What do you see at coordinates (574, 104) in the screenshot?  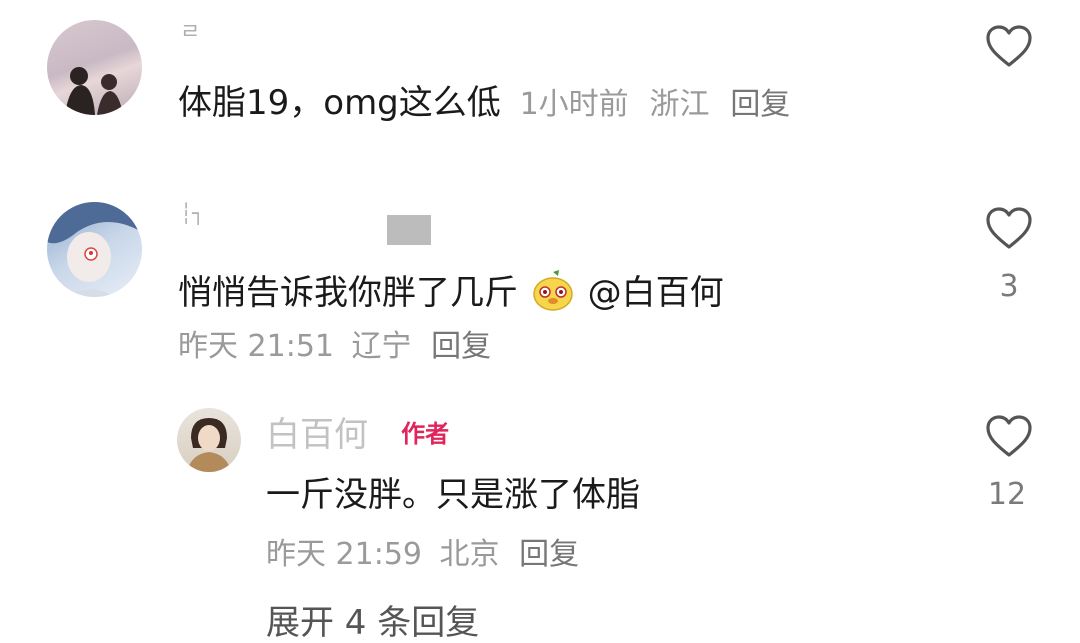 I see `comment-time: 1小时前` at bounding box center [574, 104].